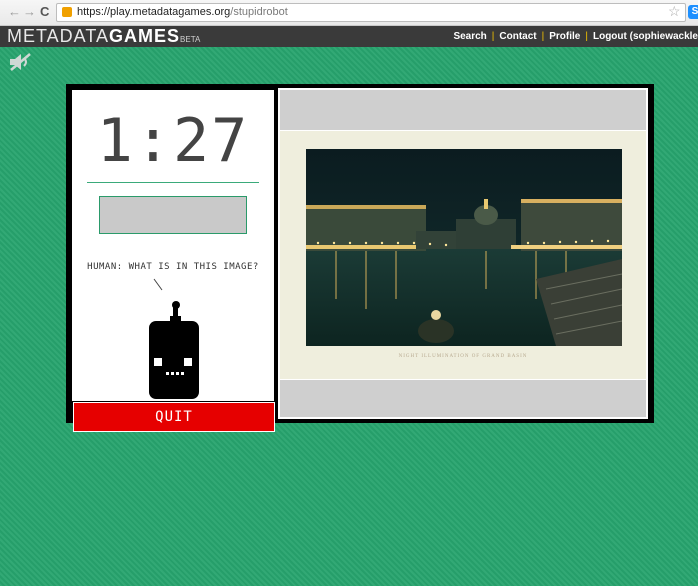  What do you see at coordinates (145, 36) in the screenshot?
I see `logo-bold: GAMES` at bounding box center [145, 36].